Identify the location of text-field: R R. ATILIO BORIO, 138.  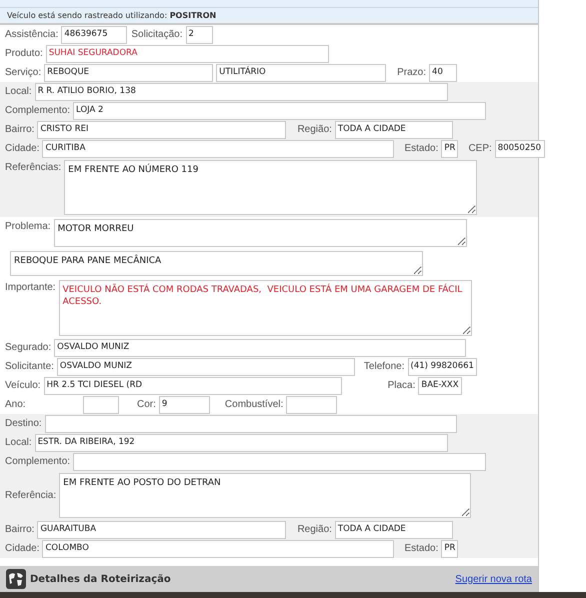
(241, 91).